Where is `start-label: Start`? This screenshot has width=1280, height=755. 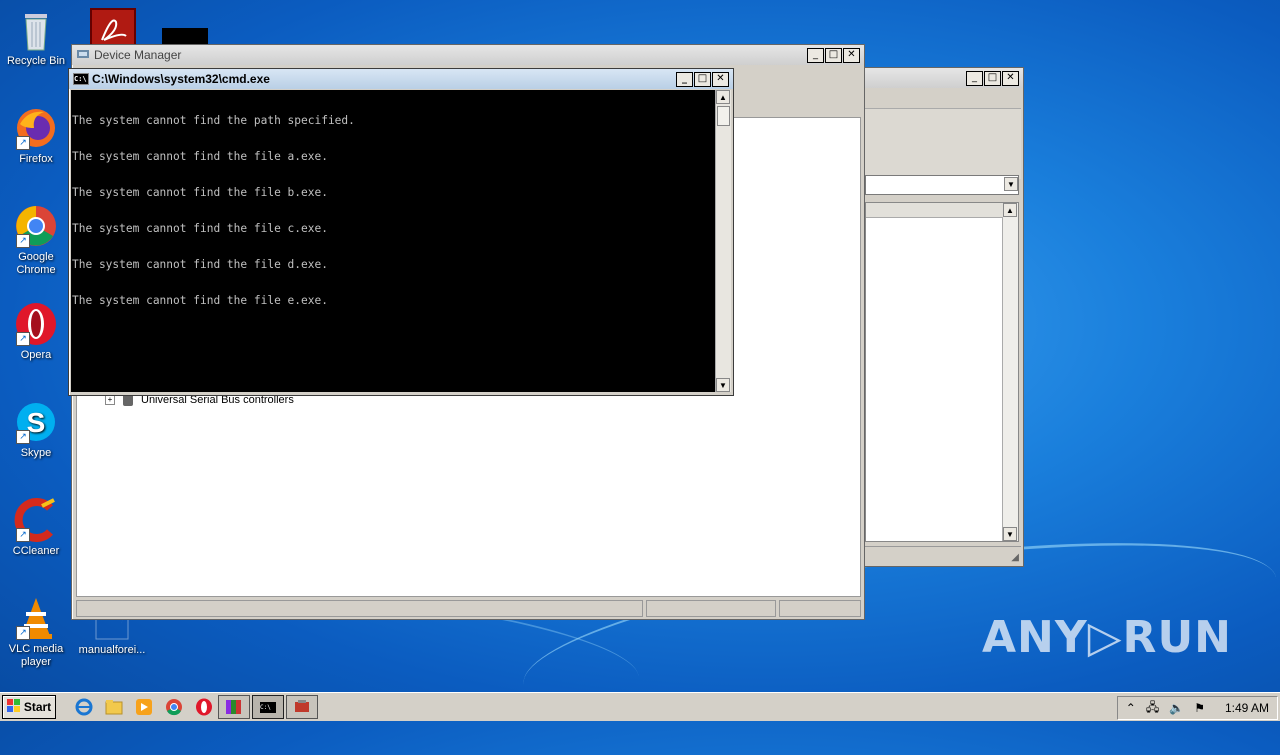 start-label: Start is located at coordinates (37, 707).